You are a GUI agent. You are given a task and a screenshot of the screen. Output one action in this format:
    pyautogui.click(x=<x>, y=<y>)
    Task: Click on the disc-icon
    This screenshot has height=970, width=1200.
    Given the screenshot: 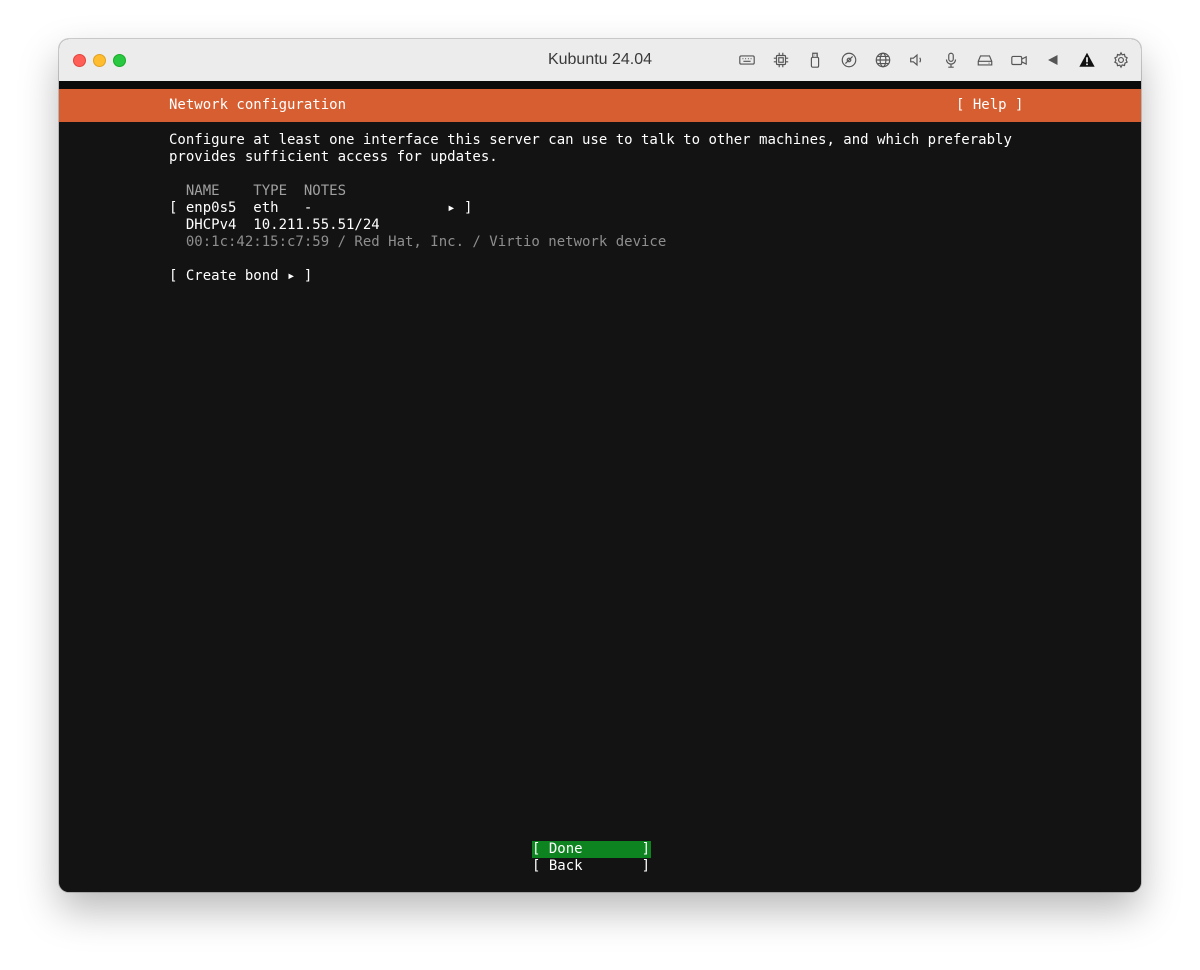 What is the action you would take?
    pyautogui.click(x=849, y=60)
    